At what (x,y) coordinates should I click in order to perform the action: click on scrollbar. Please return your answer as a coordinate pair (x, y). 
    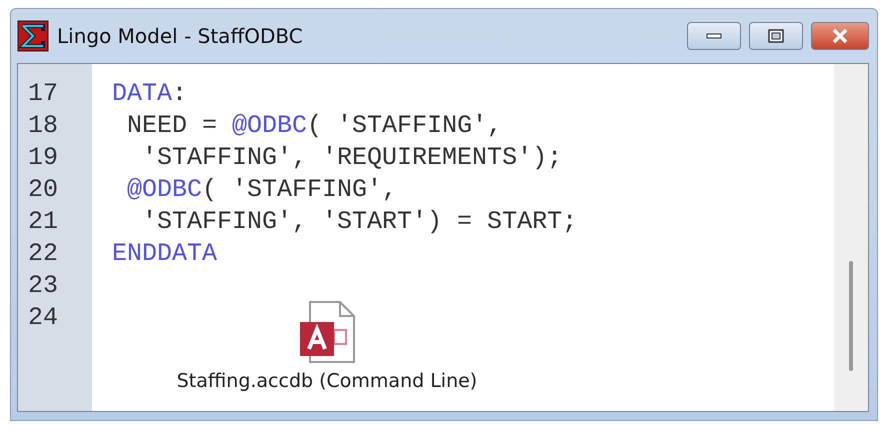
    Looking at the image, I should click on (851, 237).